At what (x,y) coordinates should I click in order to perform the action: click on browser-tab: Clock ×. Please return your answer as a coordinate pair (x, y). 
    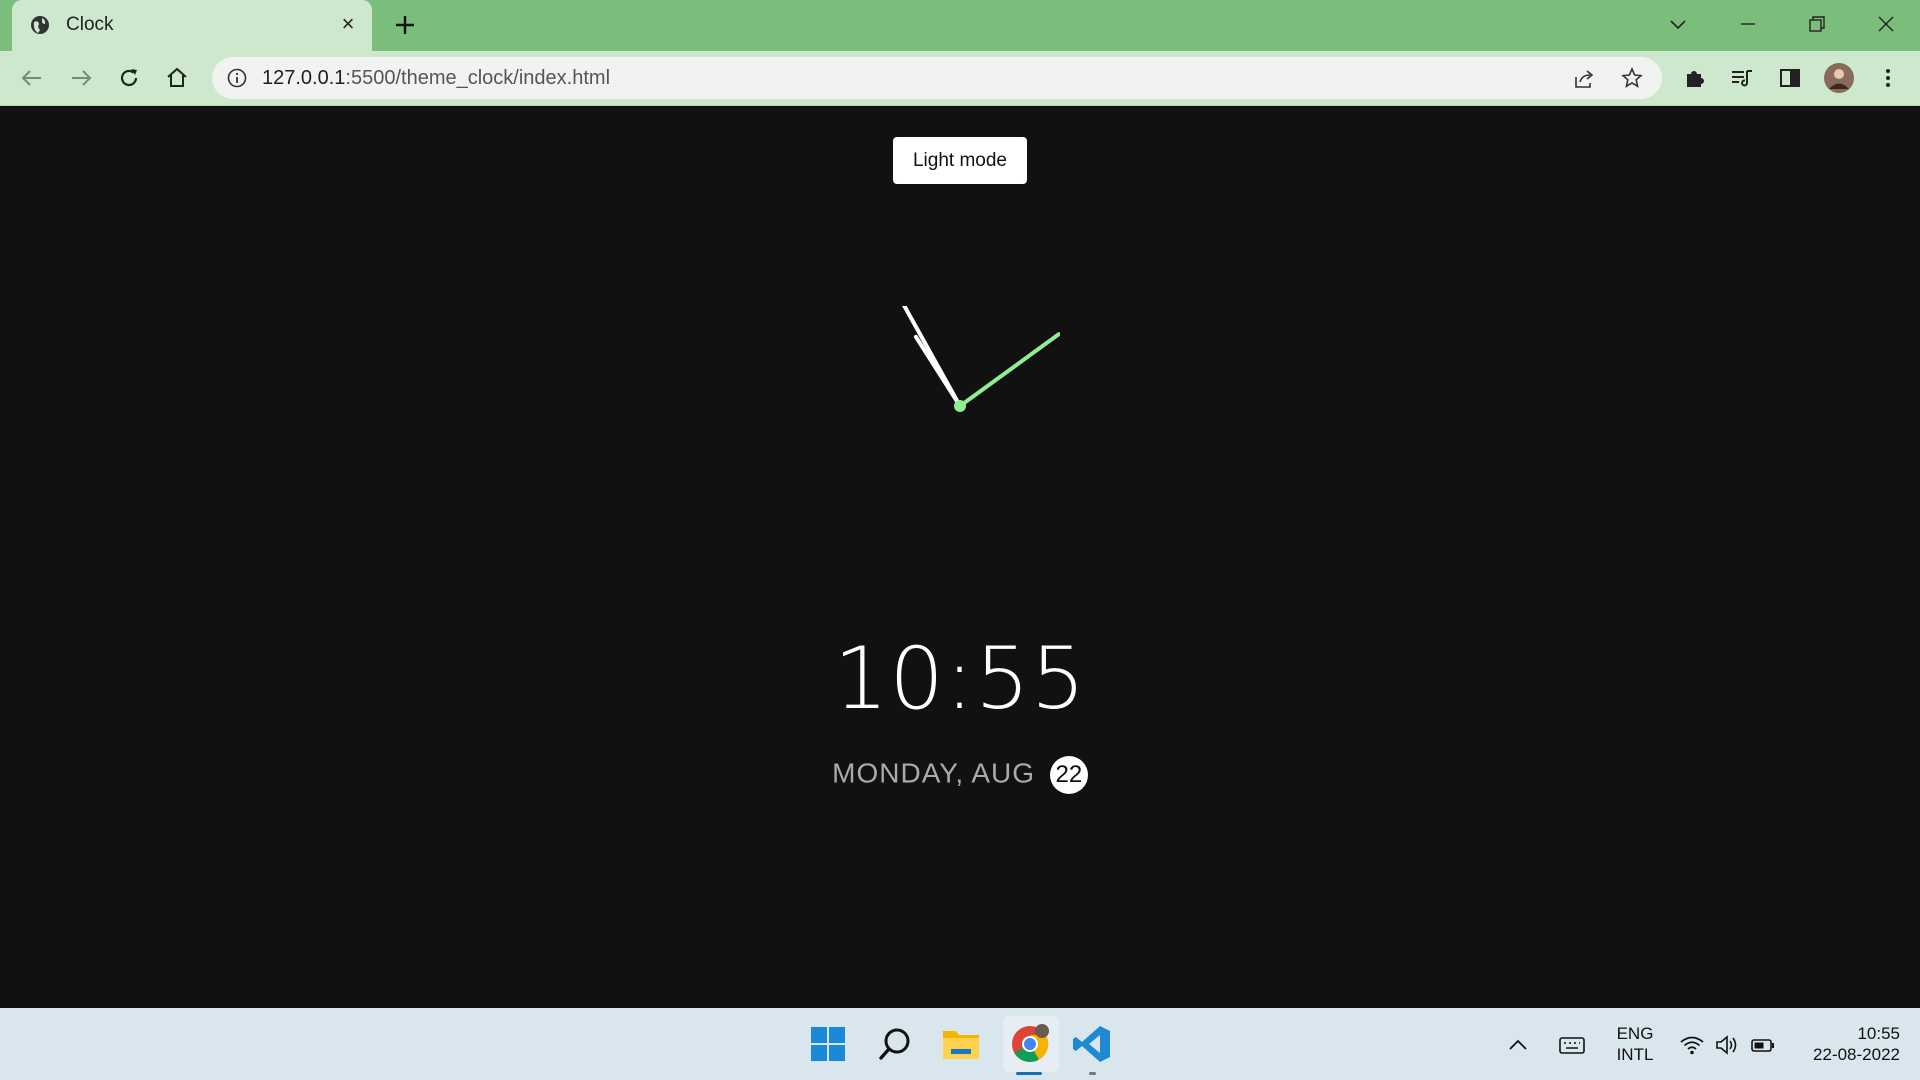
    Looking at the image, I should click on (192, 25).